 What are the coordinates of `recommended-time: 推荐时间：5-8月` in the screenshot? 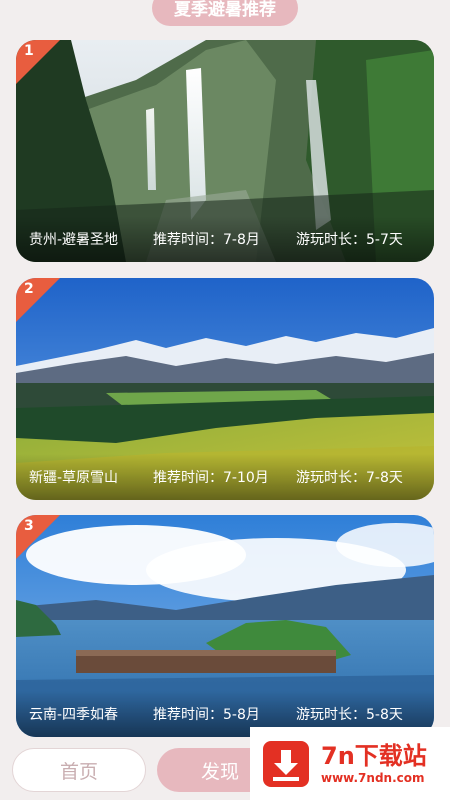 It's located at (206, 715).